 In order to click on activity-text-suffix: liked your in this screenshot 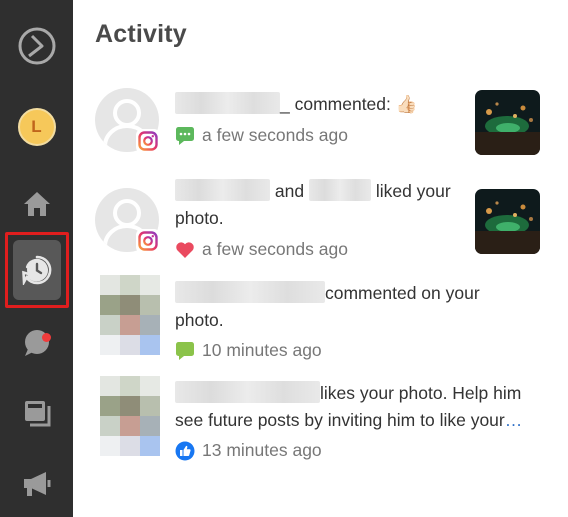, I will do `click(413, 191)`.